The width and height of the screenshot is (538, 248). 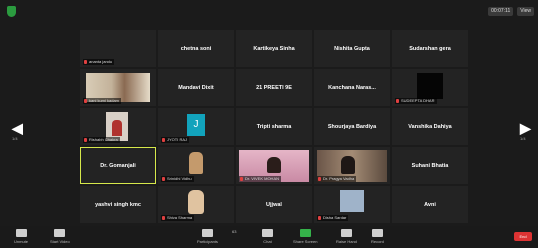 I want to click on participant-label: Shiva Sharma, so click(x=178, y=218).